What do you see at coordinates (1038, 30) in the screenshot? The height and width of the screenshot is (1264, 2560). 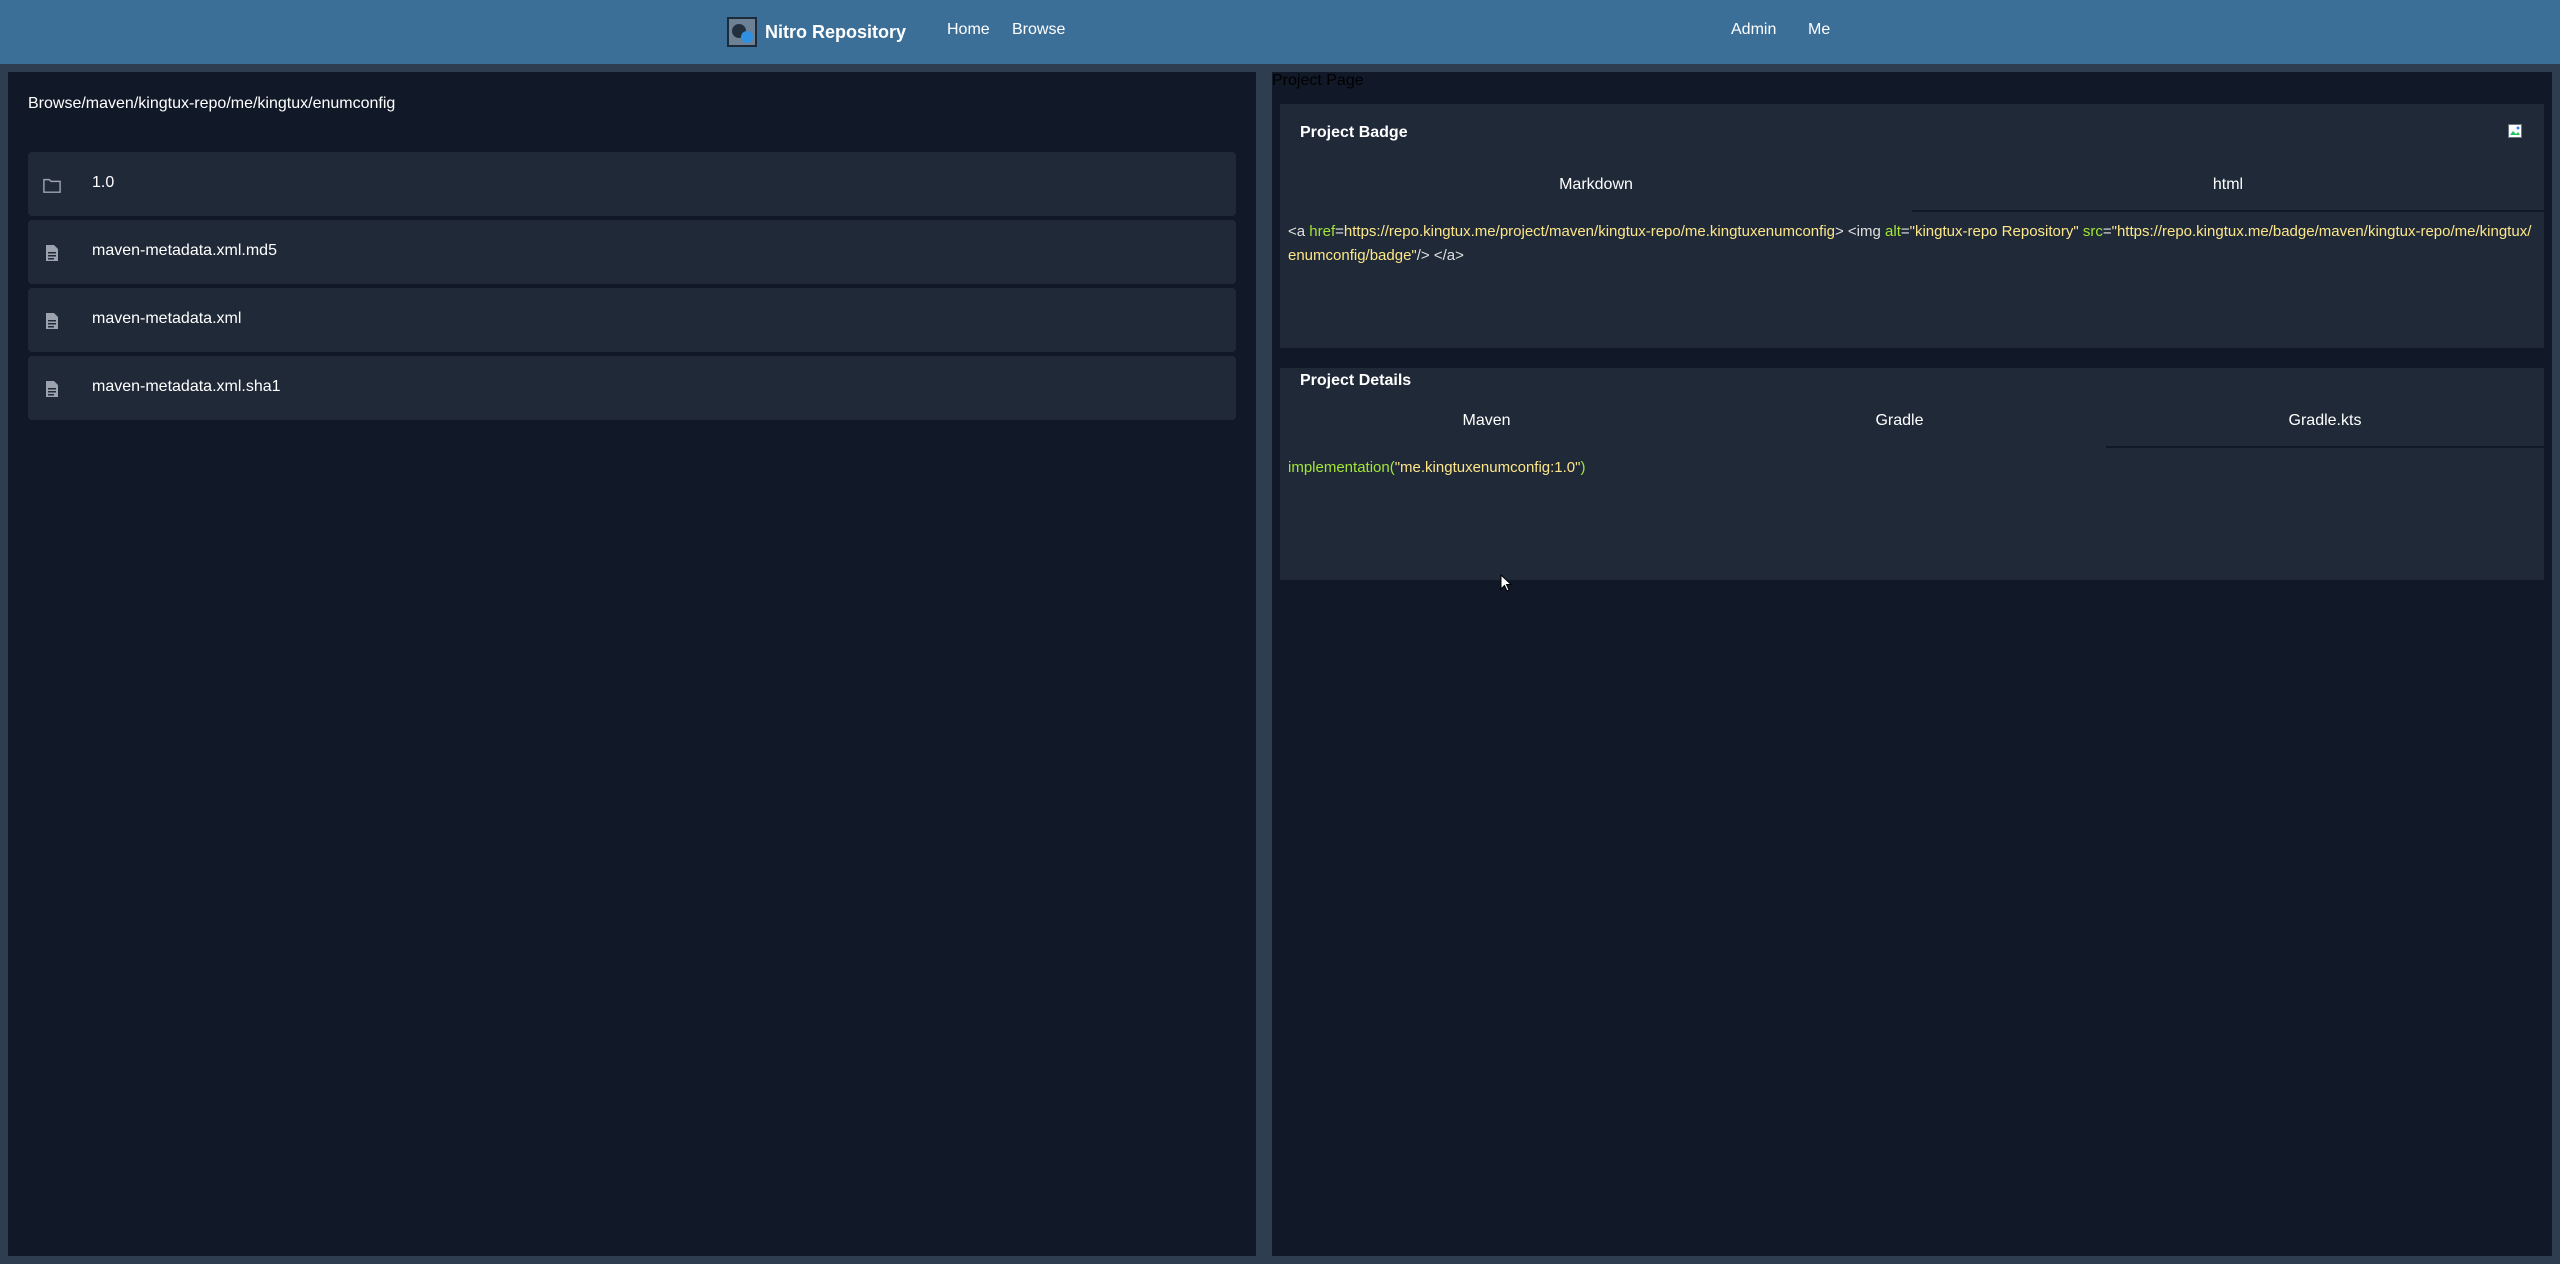 I see `nav-browse-link: Browse` at bounding box center [1038, 30].